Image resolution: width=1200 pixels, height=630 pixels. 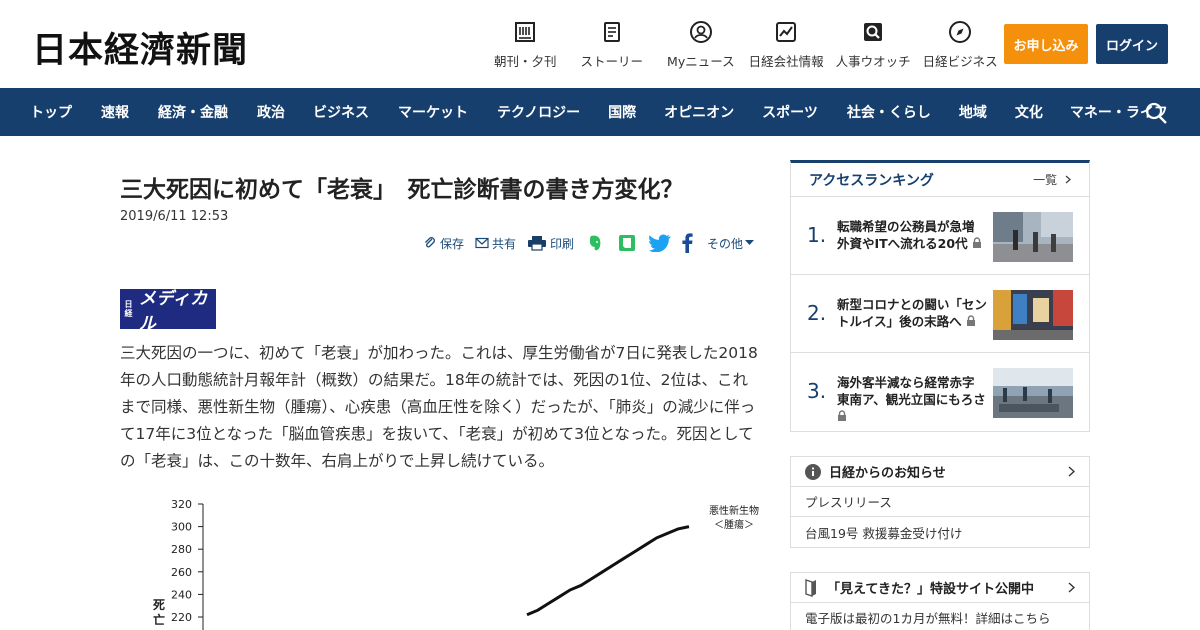 What do you see at coordinates (810, 587) in the screenshot?
I see `bookmark-flag-icon` at bounding box center [810, 587].